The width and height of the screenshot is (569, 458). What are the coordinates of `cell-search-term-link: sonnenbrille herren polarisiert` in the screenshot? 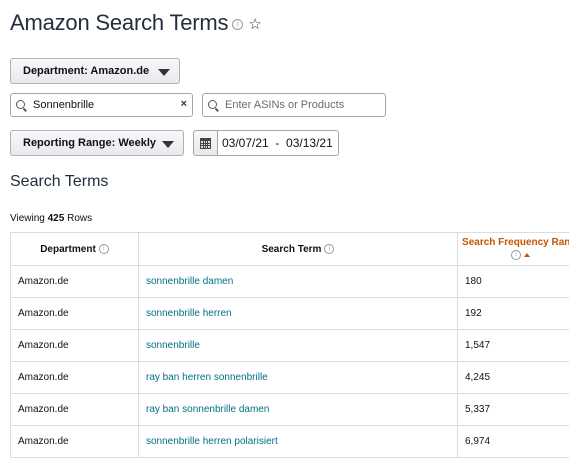 It's located at (298, 442).